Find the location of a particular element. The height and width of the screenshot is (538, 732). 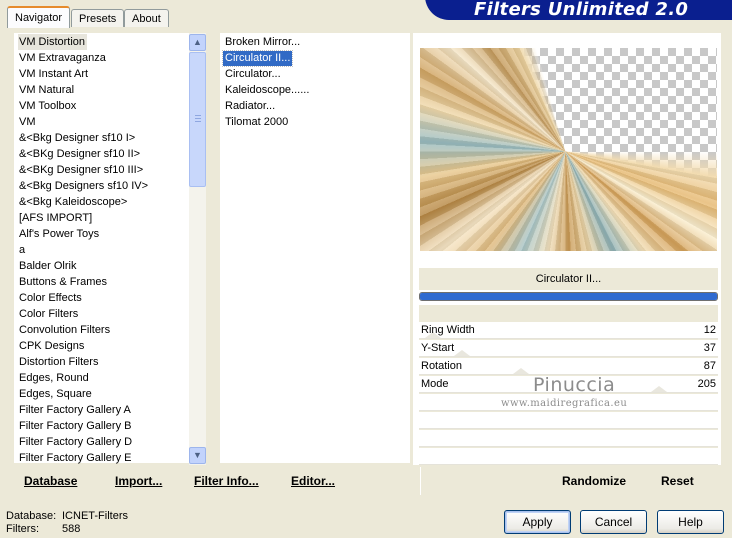

help-button: Help is located at coordinates (690, 522).